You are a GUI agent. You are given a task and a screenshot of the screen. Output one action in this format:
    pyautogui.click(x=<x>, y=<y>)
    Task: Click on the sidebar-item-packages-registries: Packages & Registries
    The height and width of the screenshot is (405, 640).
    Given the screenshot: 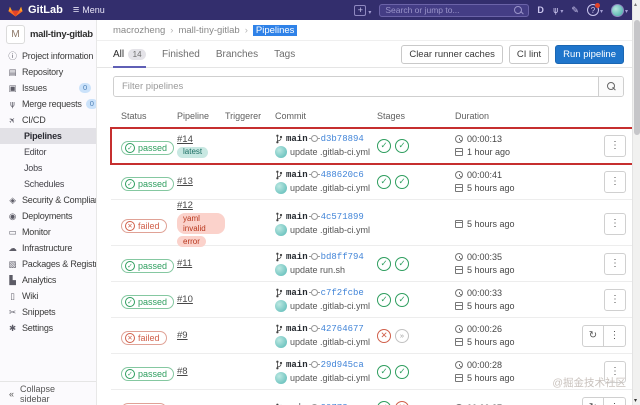 What is the action you would take?
    pyautogui.click(x=48, y=264)
    